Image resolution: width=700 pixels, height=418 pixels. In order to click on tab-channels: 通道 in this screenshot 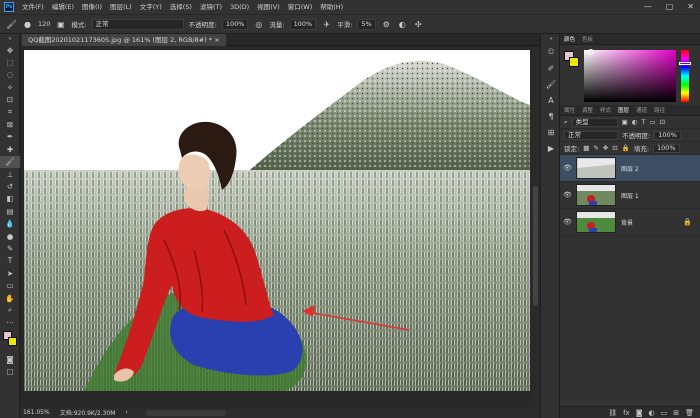, I will do `click(641, 110)`.